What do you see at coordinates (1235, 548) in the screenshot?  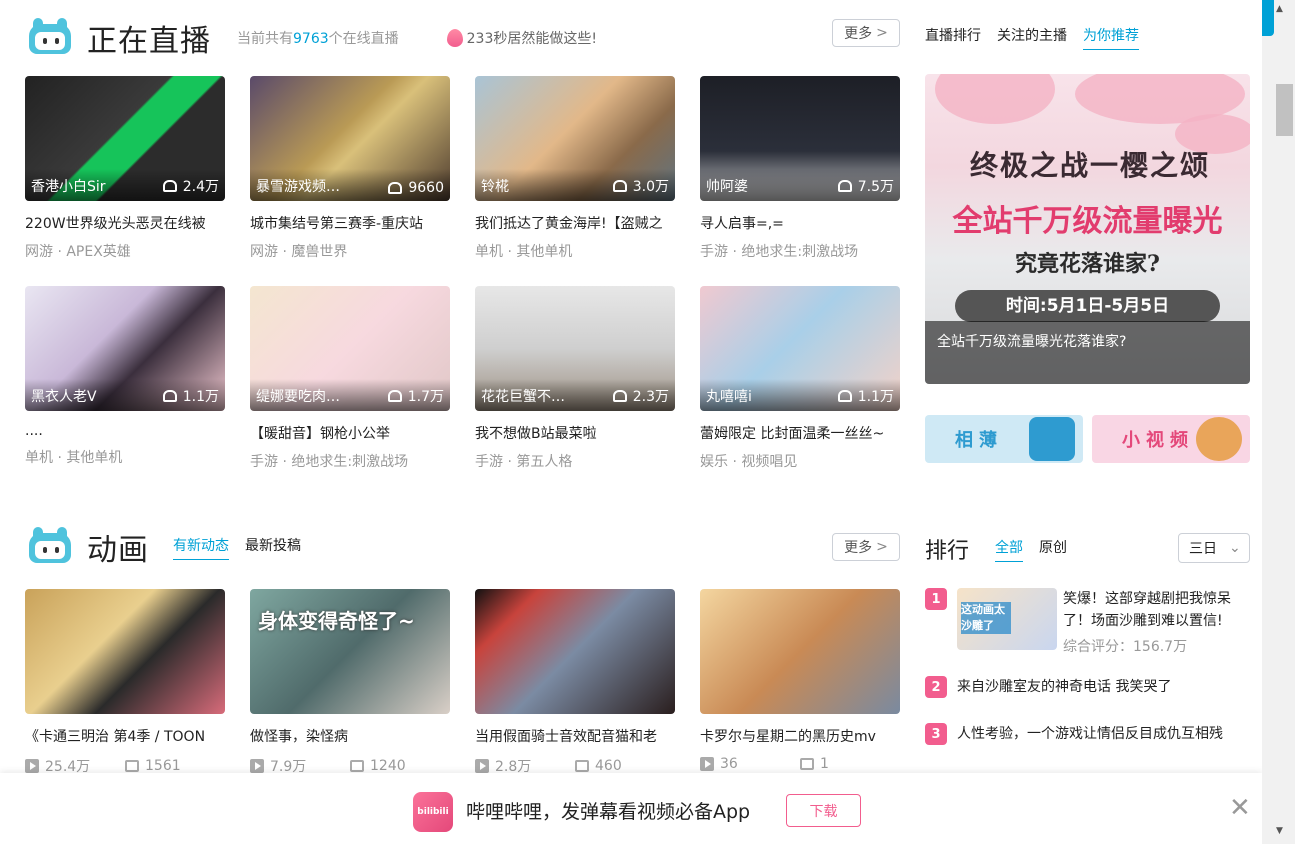 I see `chevron-down-icon: ⌄` at bounding box center [1235, 548].